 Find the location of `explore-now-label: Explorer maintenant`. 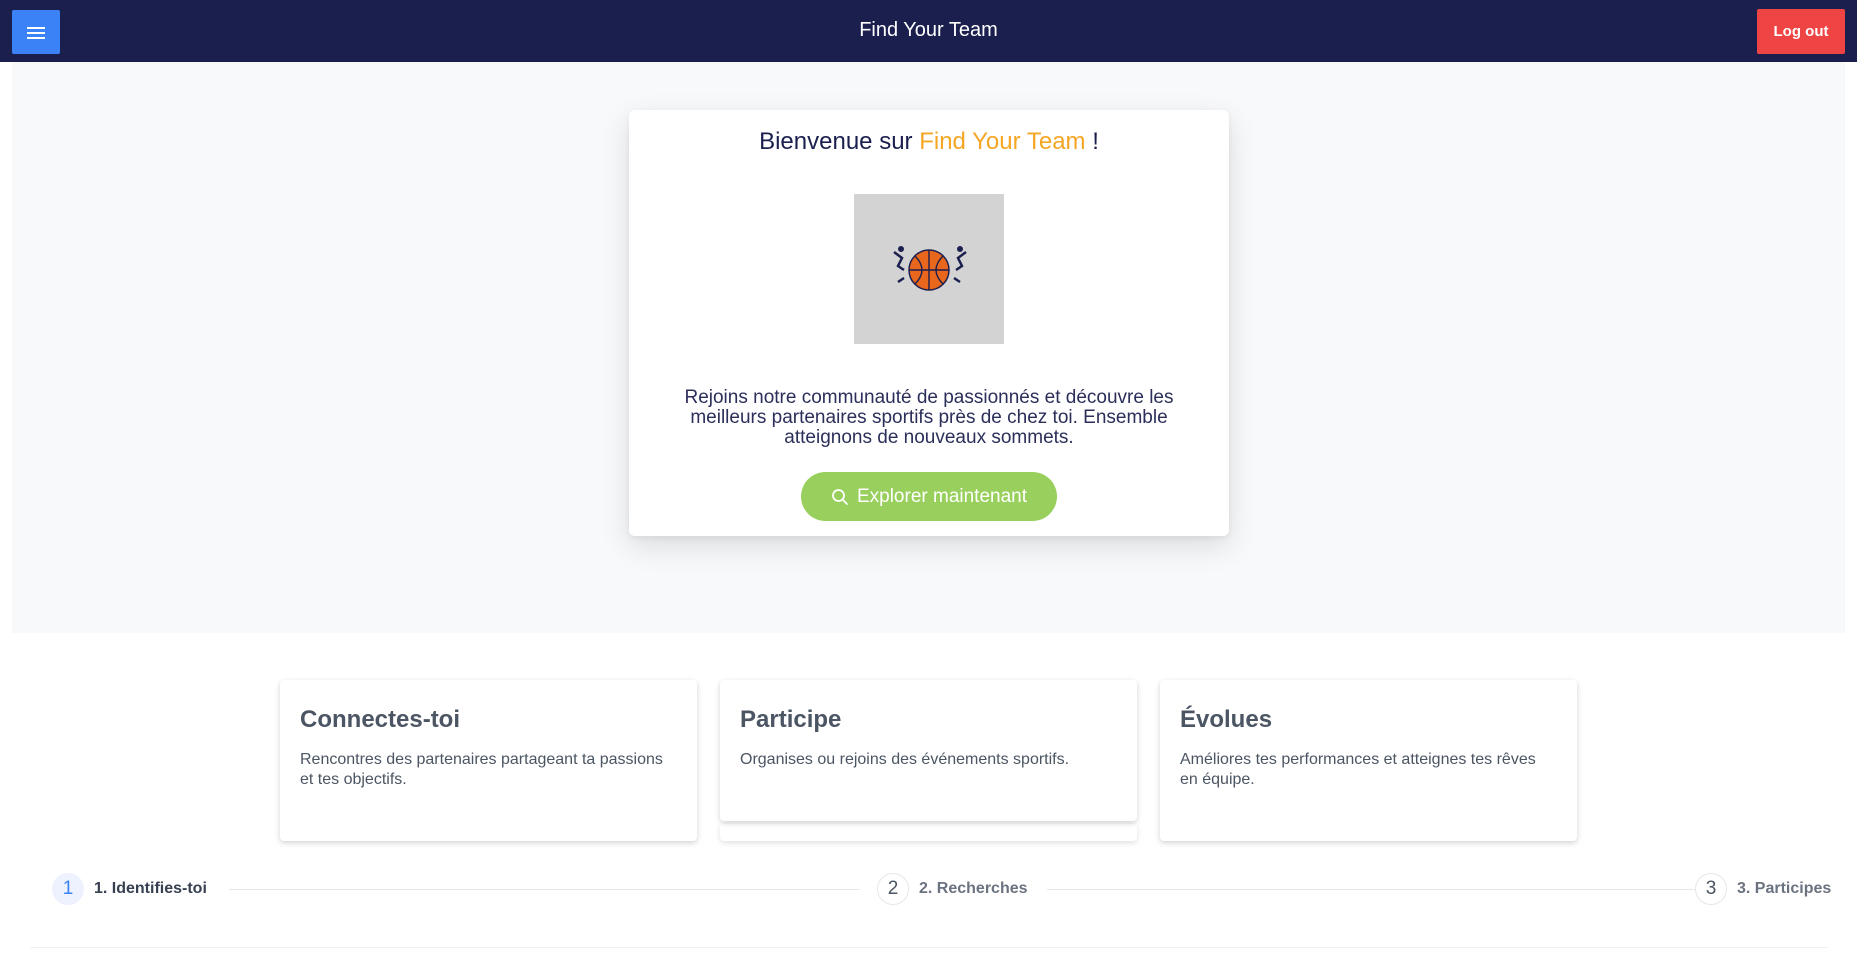

explore-now-label: Explorer maintenant is located at coordinates (942, 496).